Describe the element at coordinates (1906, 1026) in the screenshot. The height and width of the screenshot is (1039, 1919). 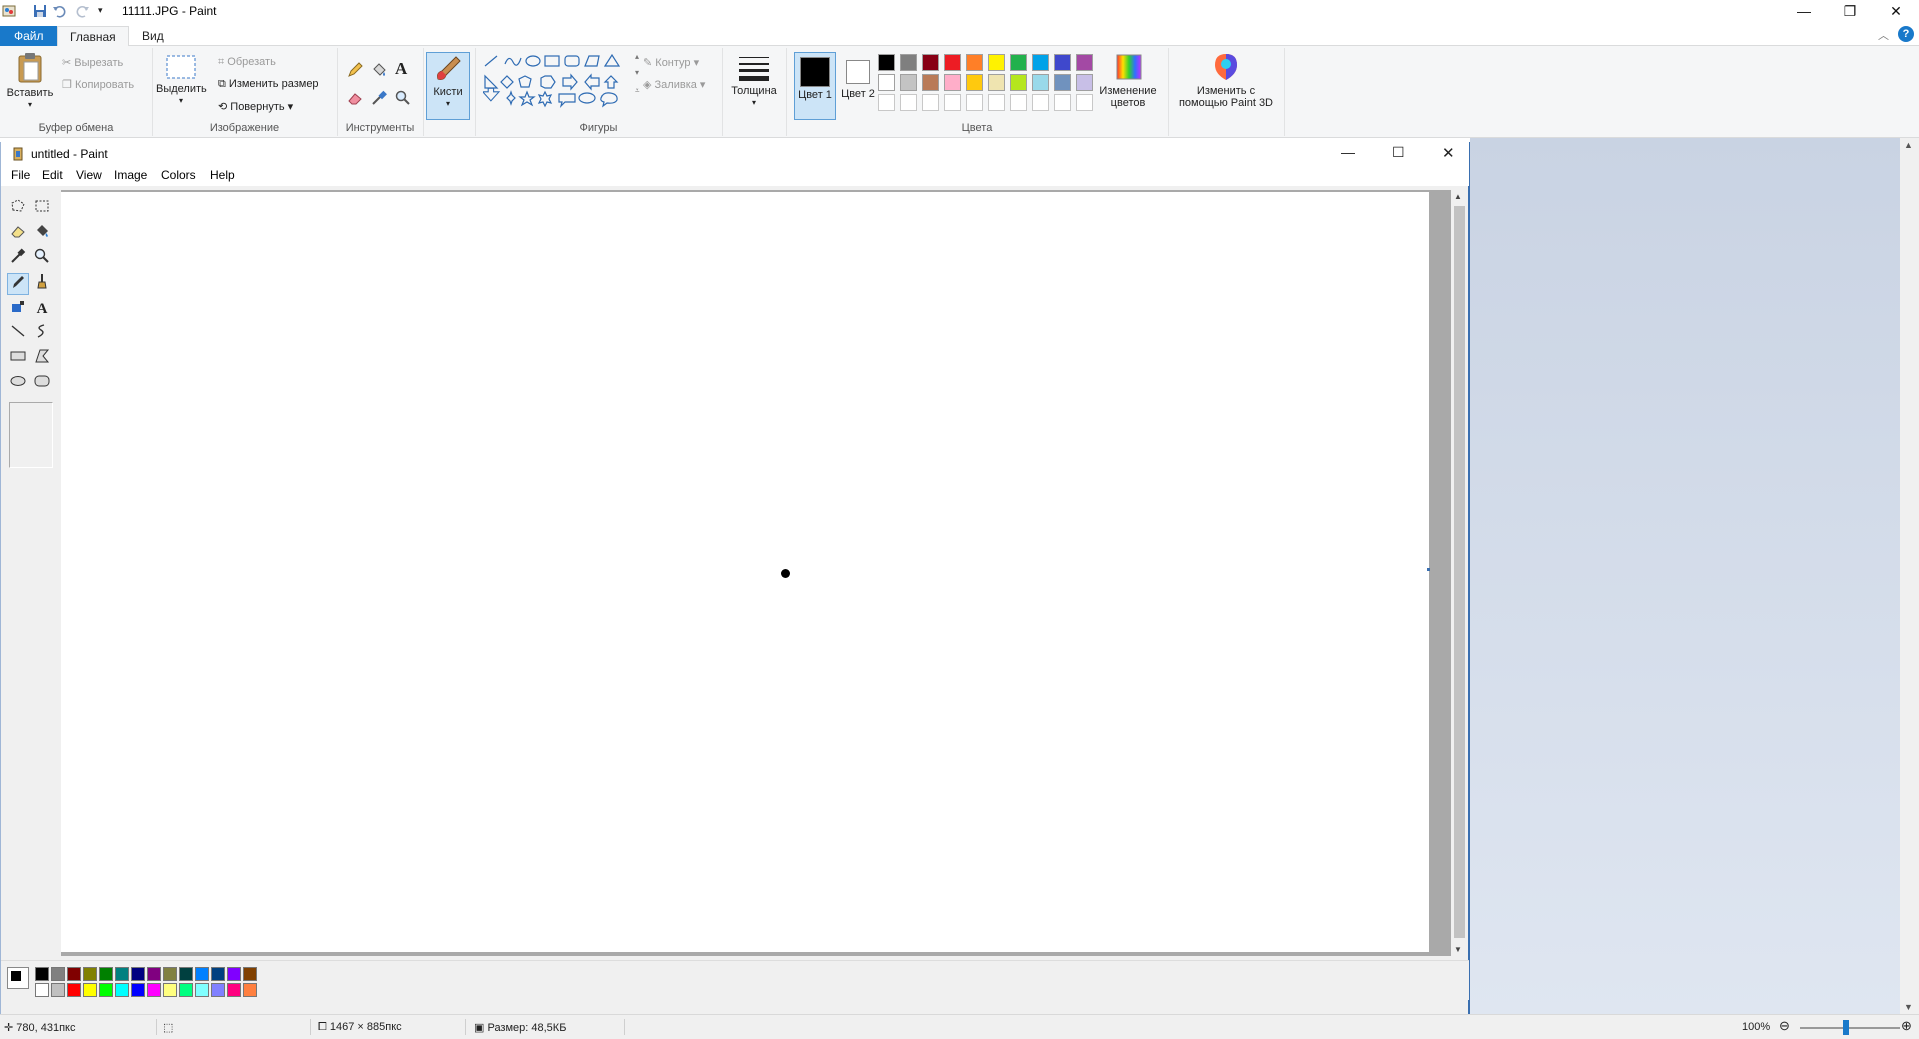
I see `zoom-in-icon: ⊕` at that location.